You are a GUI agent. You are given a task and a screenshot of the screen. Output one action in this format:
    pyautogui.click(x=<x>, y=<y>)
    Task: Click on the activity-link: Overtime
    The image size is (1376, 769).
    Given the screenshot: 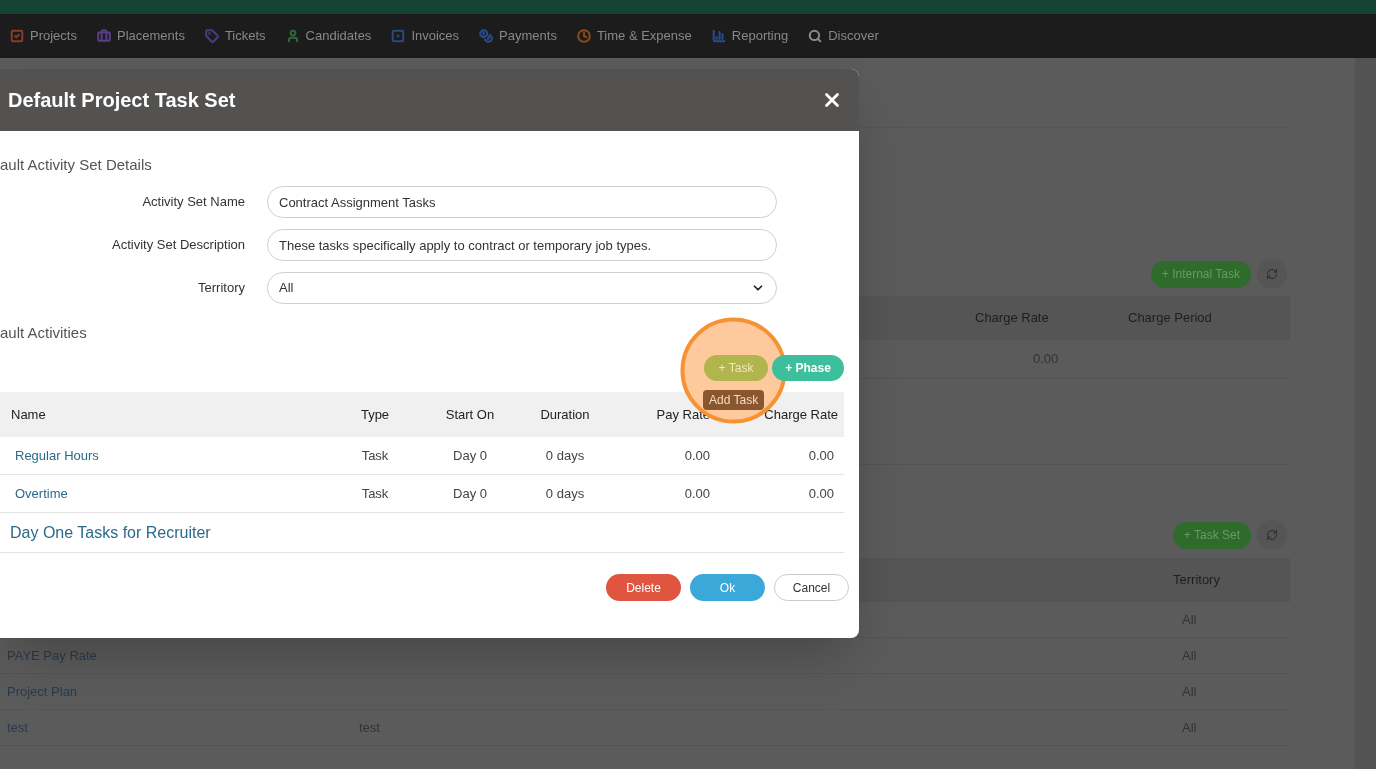 What is the action you would take?
    pyautogui.click(x=41, y=493)
    